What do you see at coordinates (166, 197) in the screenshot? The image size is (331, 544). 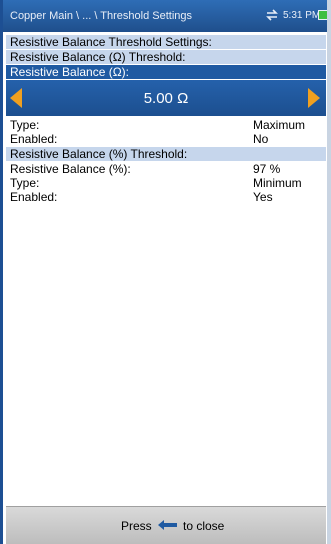 I see `percent-enabled-row: Enabled: Yes` at bounding box center [166, 197].